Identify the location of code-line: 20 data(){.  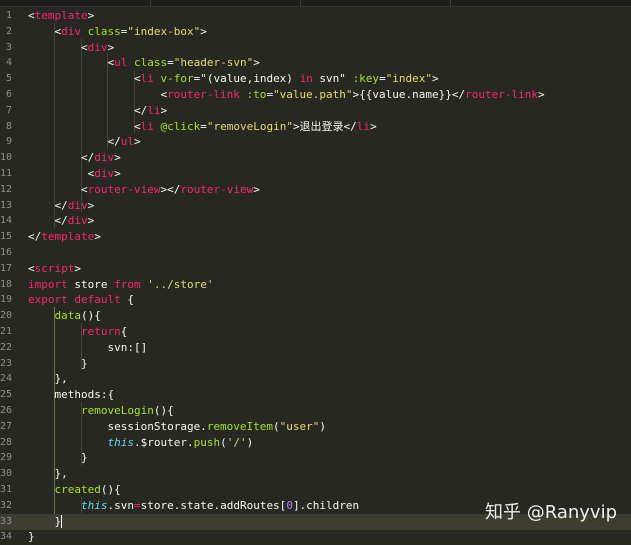
(315, 316).